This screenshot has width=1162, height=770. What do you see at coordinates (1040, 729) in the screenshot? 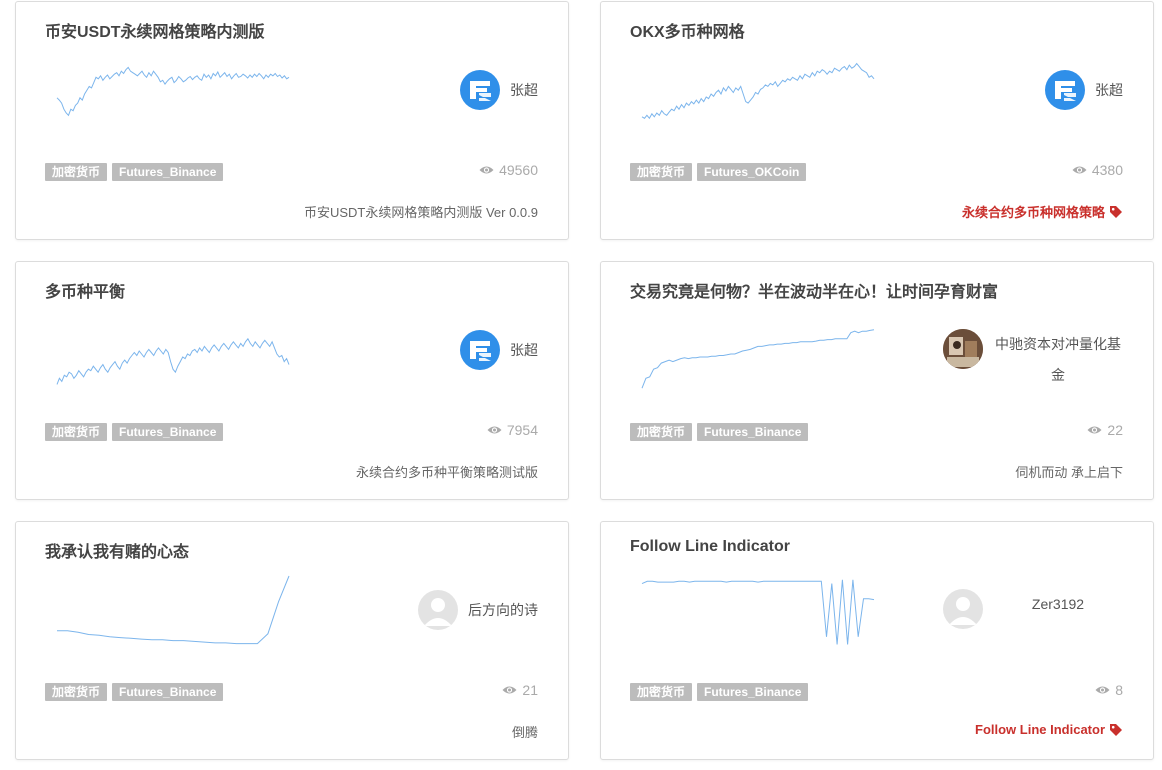
I see `footer-text: Follow Line Indicator` at bounding box center [1040, 729].